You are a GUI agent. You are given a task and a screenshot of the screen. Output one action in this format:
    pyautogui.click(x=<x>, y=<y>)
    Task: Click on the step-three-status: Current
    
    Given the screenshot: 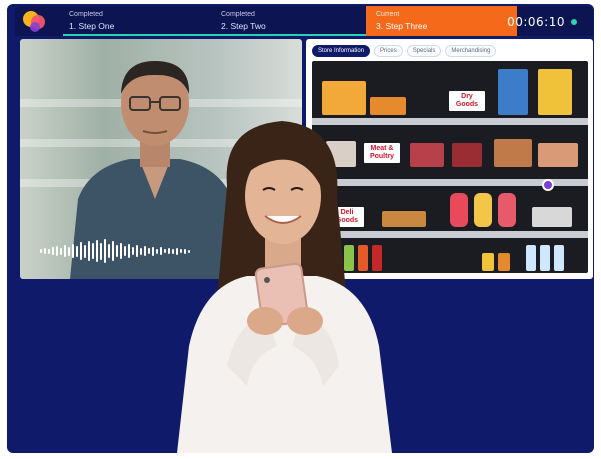 What is the action you would take?
    pyautogui.click(x=388, y=14)
    